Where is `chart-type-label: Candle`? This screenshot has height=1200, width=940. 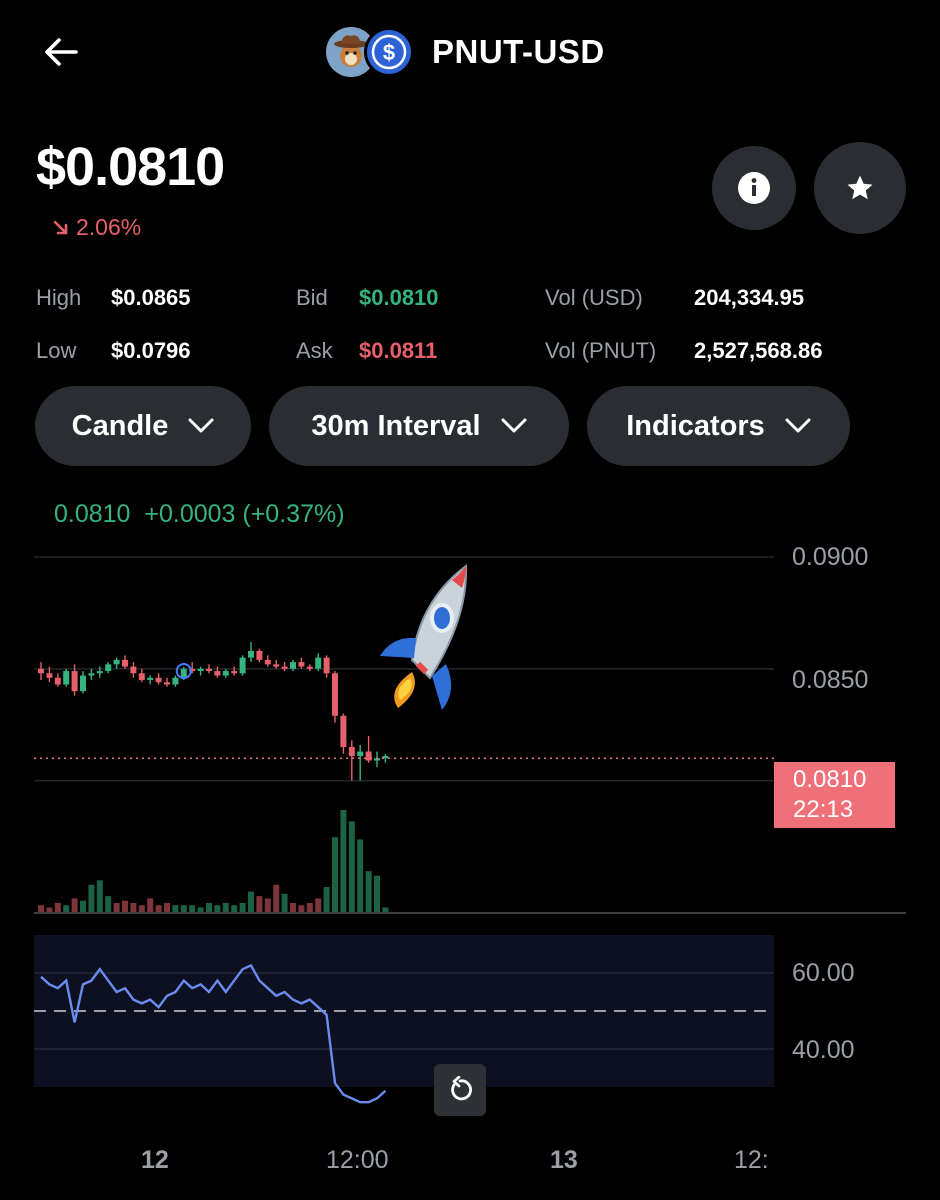 chart-type-label: Candle is located at coordinates (120, 425).